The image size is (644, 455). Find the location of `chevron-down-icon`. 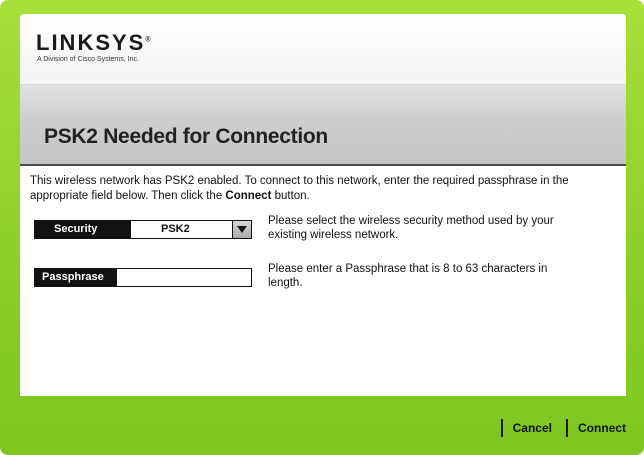

chevron-down-icon is located at coordinates (242, 229).